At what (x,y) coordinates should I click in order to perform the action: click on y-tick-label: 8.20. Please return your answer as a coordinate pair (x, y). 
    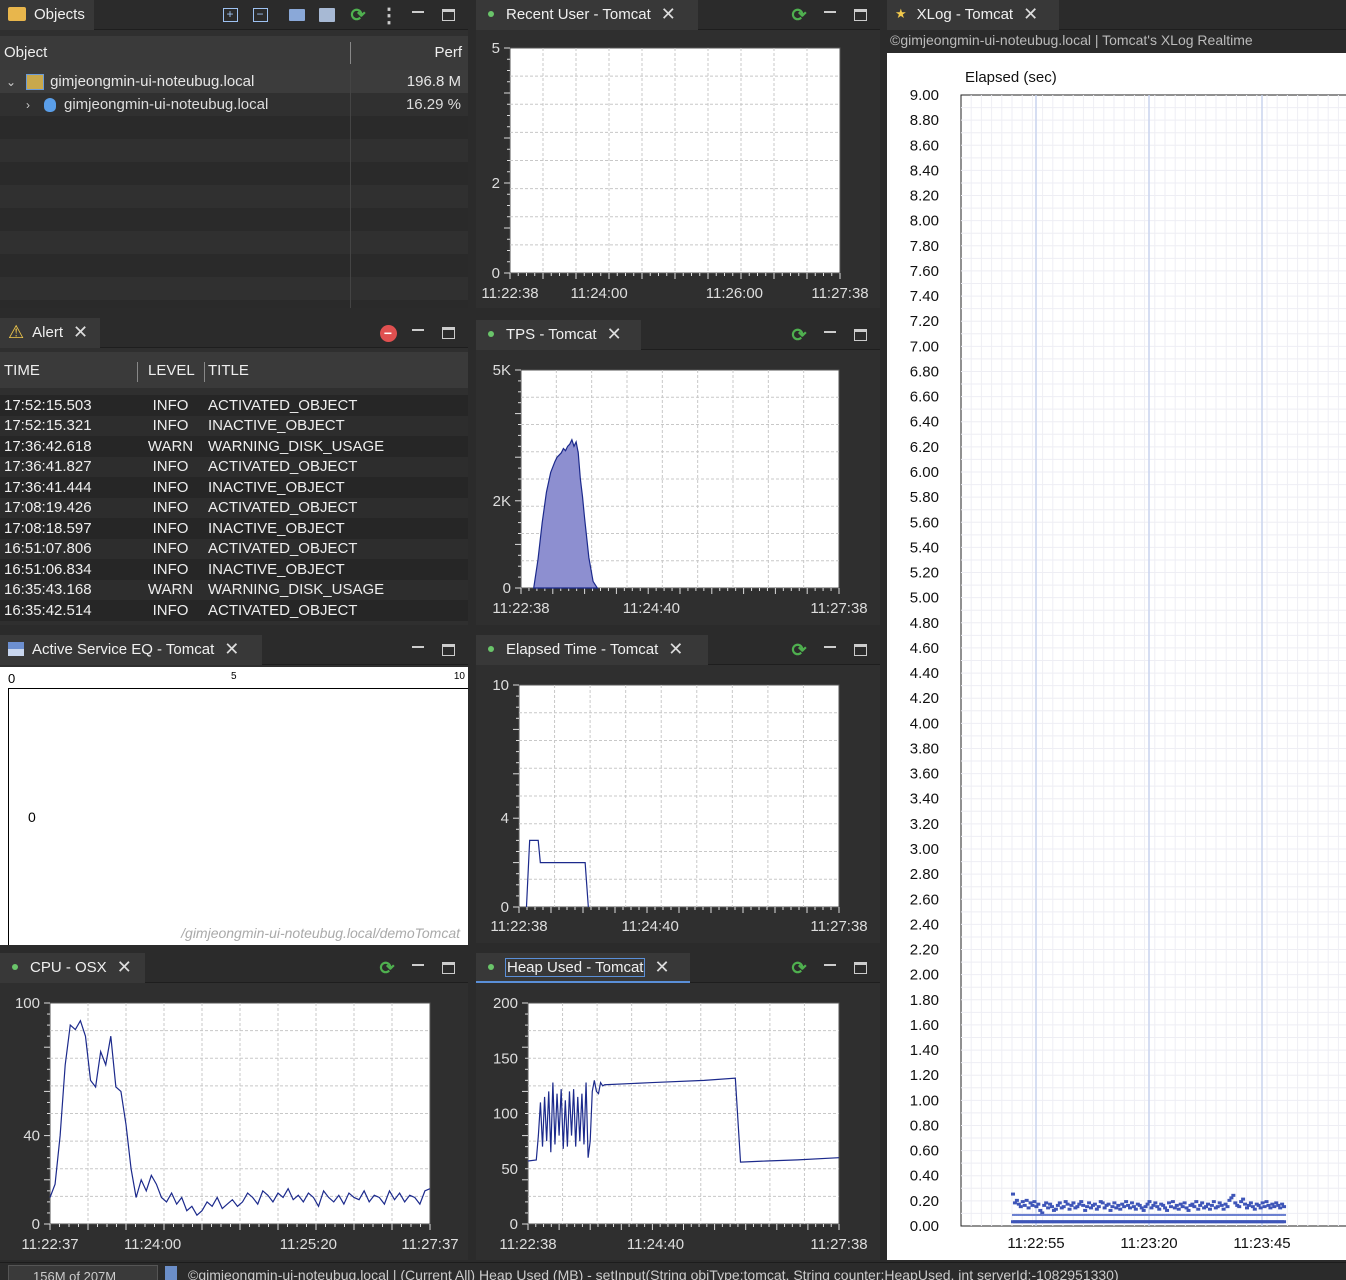
    Looking at the image, I should click on (924, 196).